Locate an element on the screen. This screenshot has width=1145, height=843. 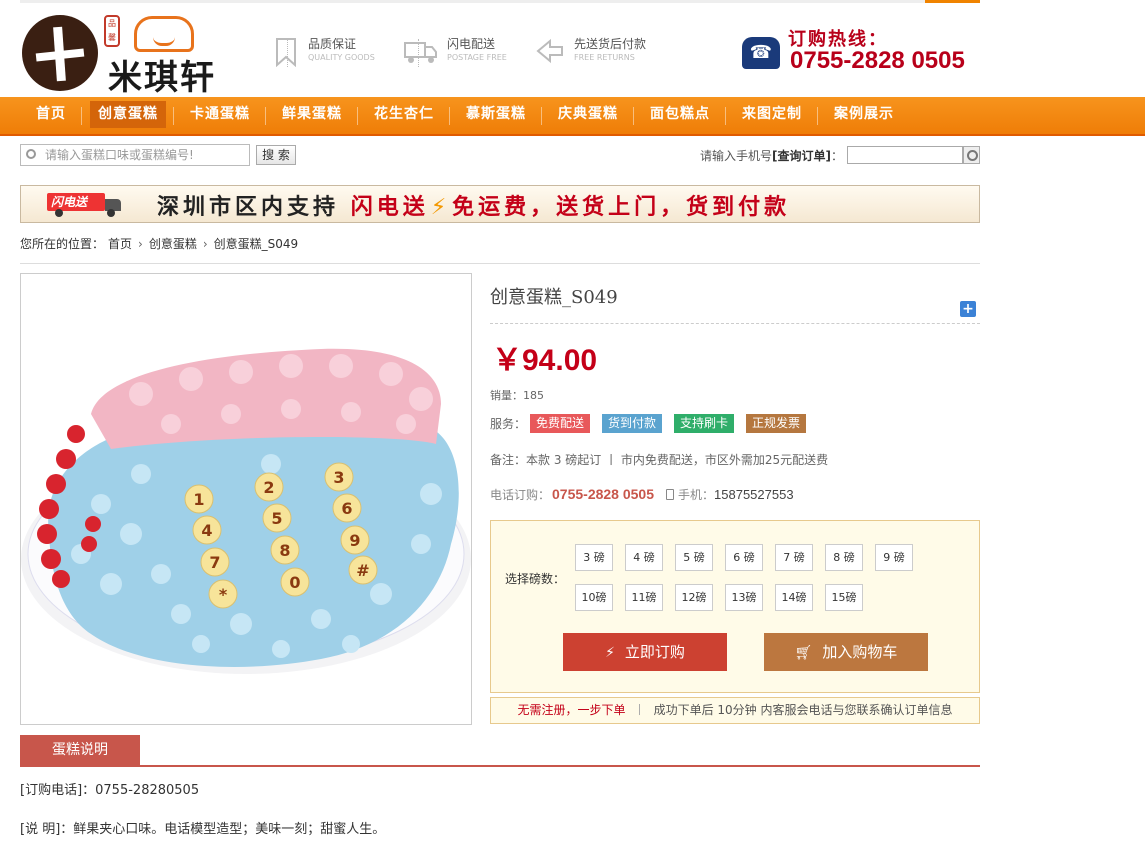
weight-option: 13磅 is located at coordinates (744, 597).